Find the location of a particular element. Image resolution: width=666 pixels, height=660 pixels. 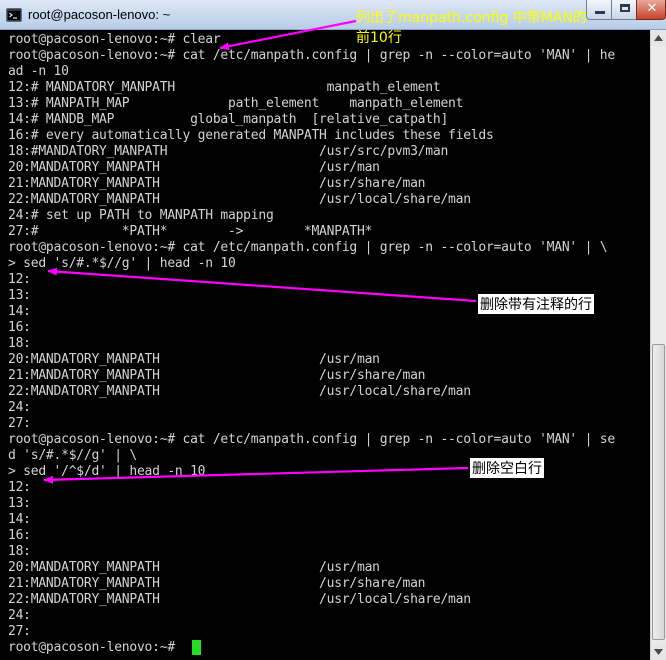

annotation-note-2: 删除带有注释的行 is located at coordinates (536, 304).